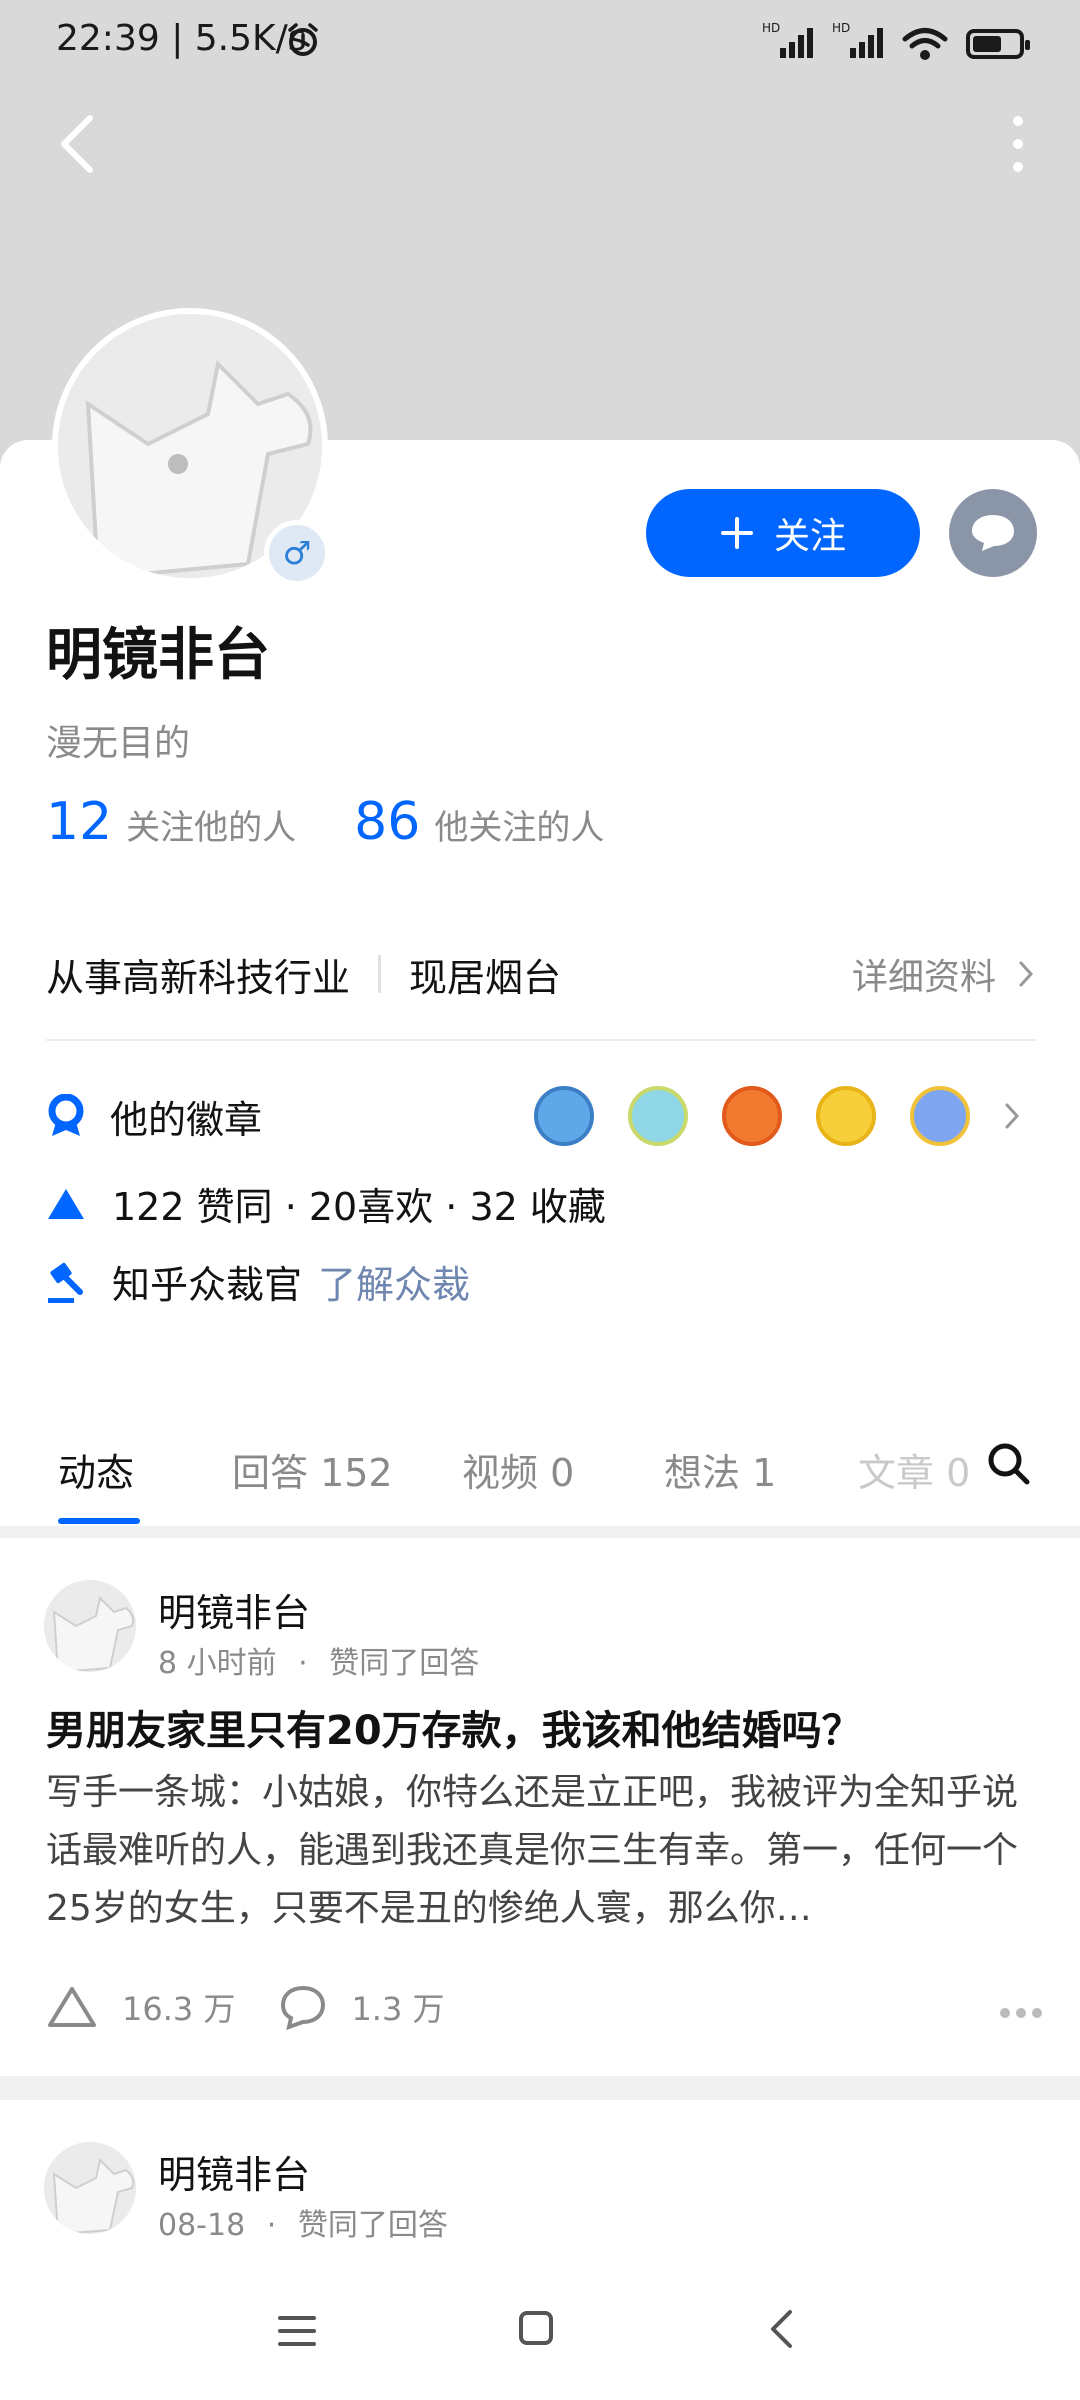  What do you see at coordinates (781, 2329) in the screenshot?
I see `back-nav-icon` at bounding box center [781, 2329].